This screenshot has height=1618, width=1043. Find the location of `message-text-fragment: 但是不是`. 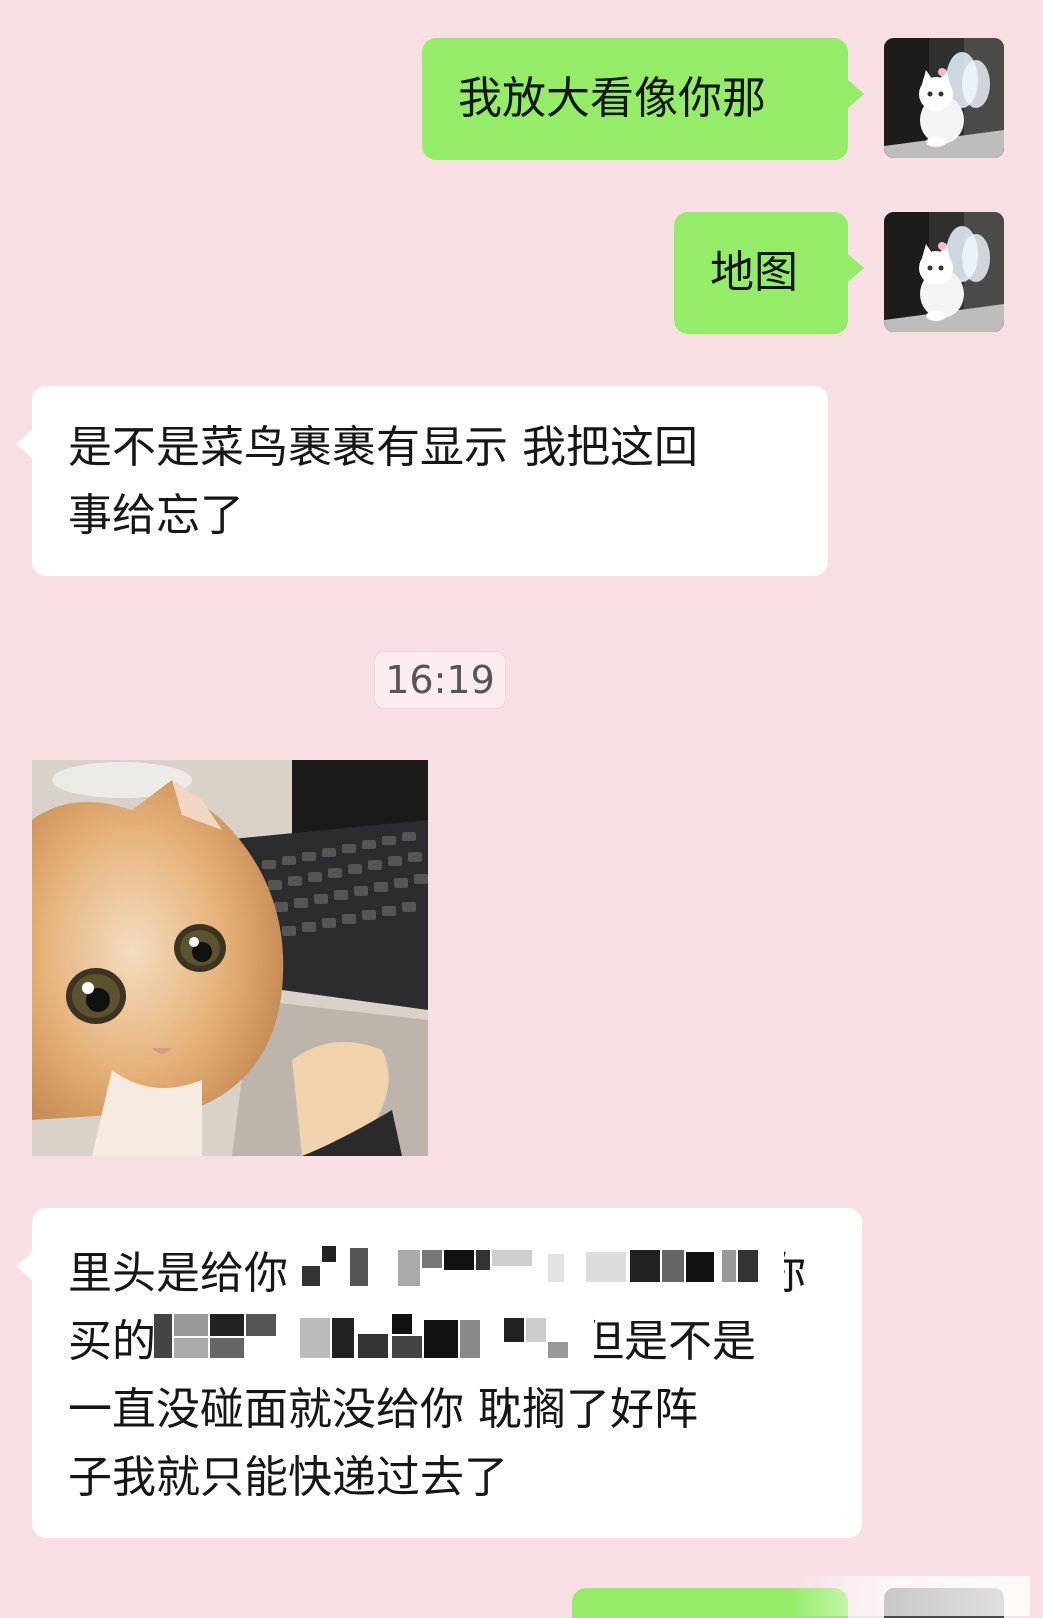

message-text-fragment: 但是不是 is located at coordinates (668, 1341).